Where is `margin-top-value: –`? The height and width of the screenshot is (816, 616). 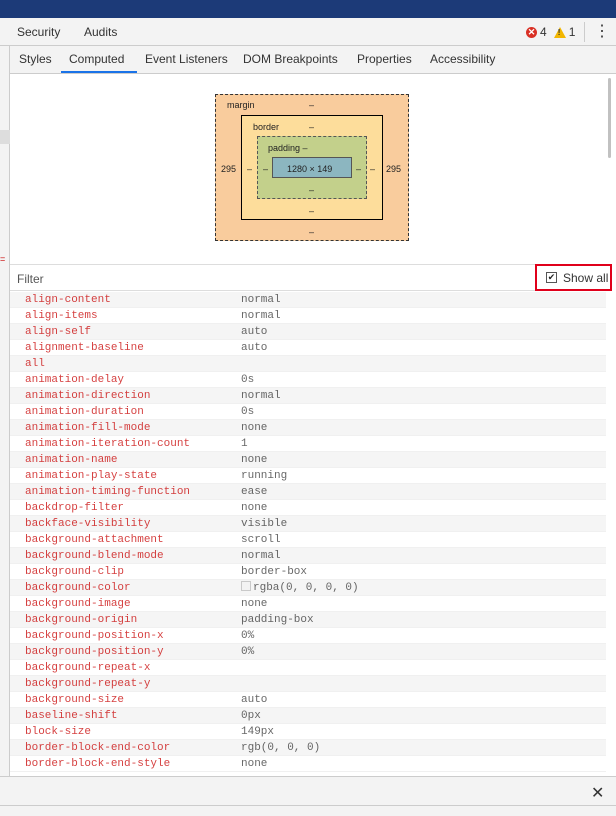
margin-top-value: – is located at coordinates (311, 105).